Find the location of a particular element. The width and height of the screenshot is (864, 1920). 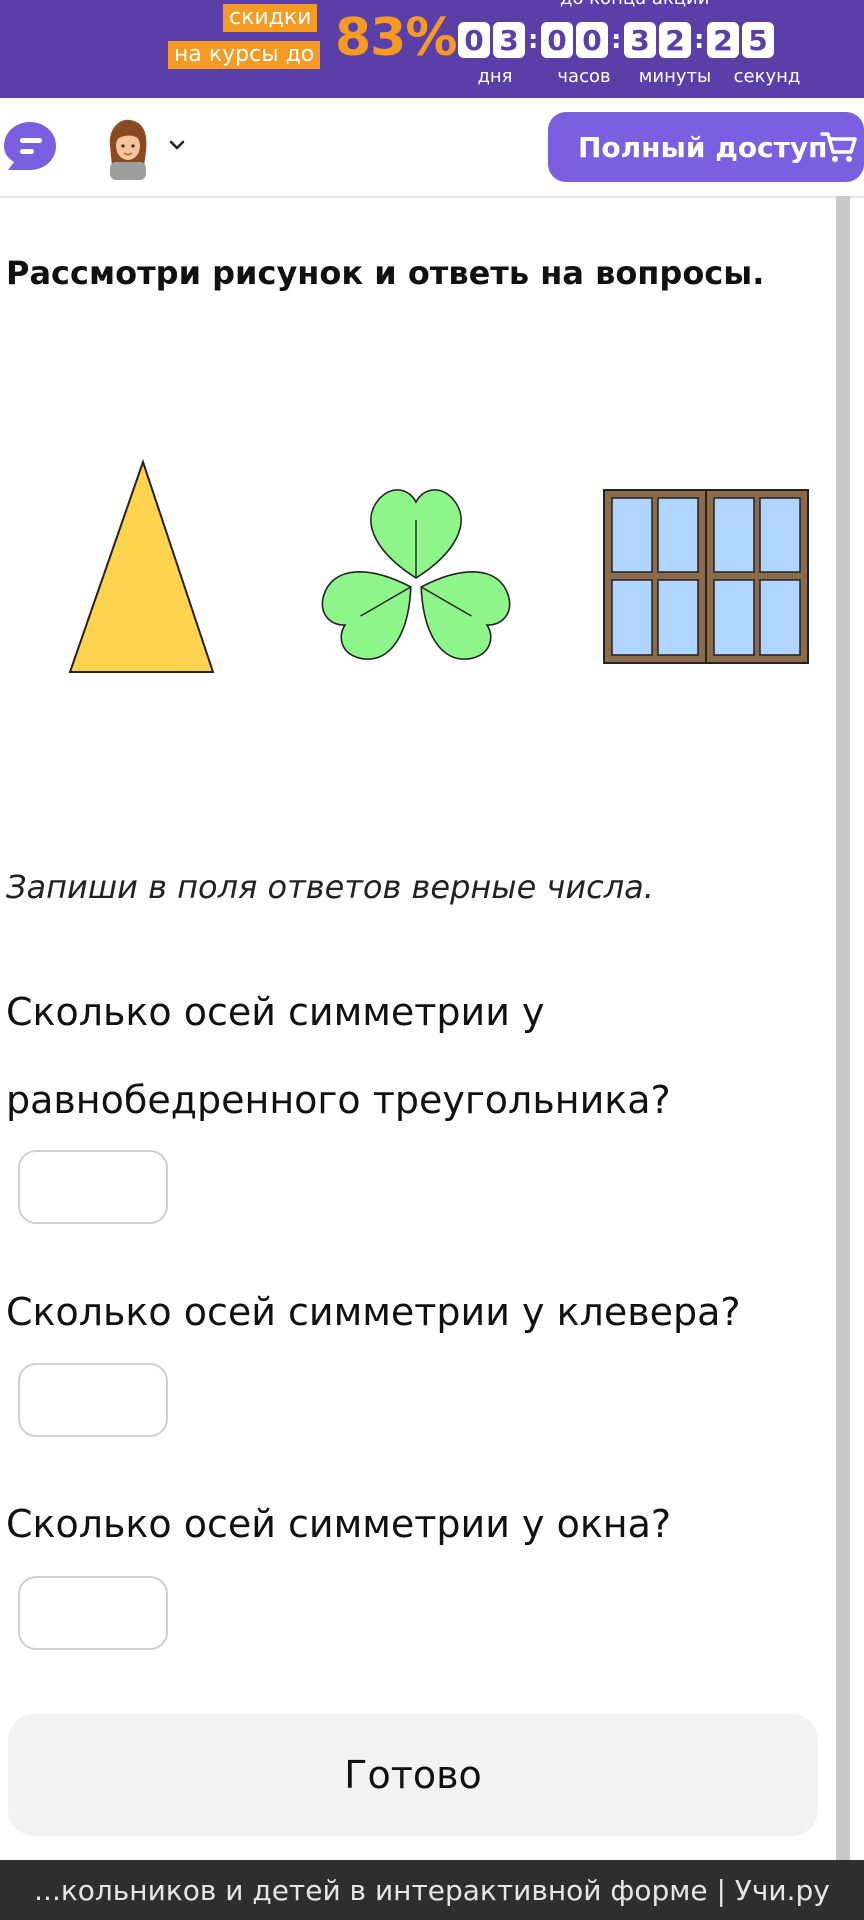

chat-icon is located at coordinates (29, 146).